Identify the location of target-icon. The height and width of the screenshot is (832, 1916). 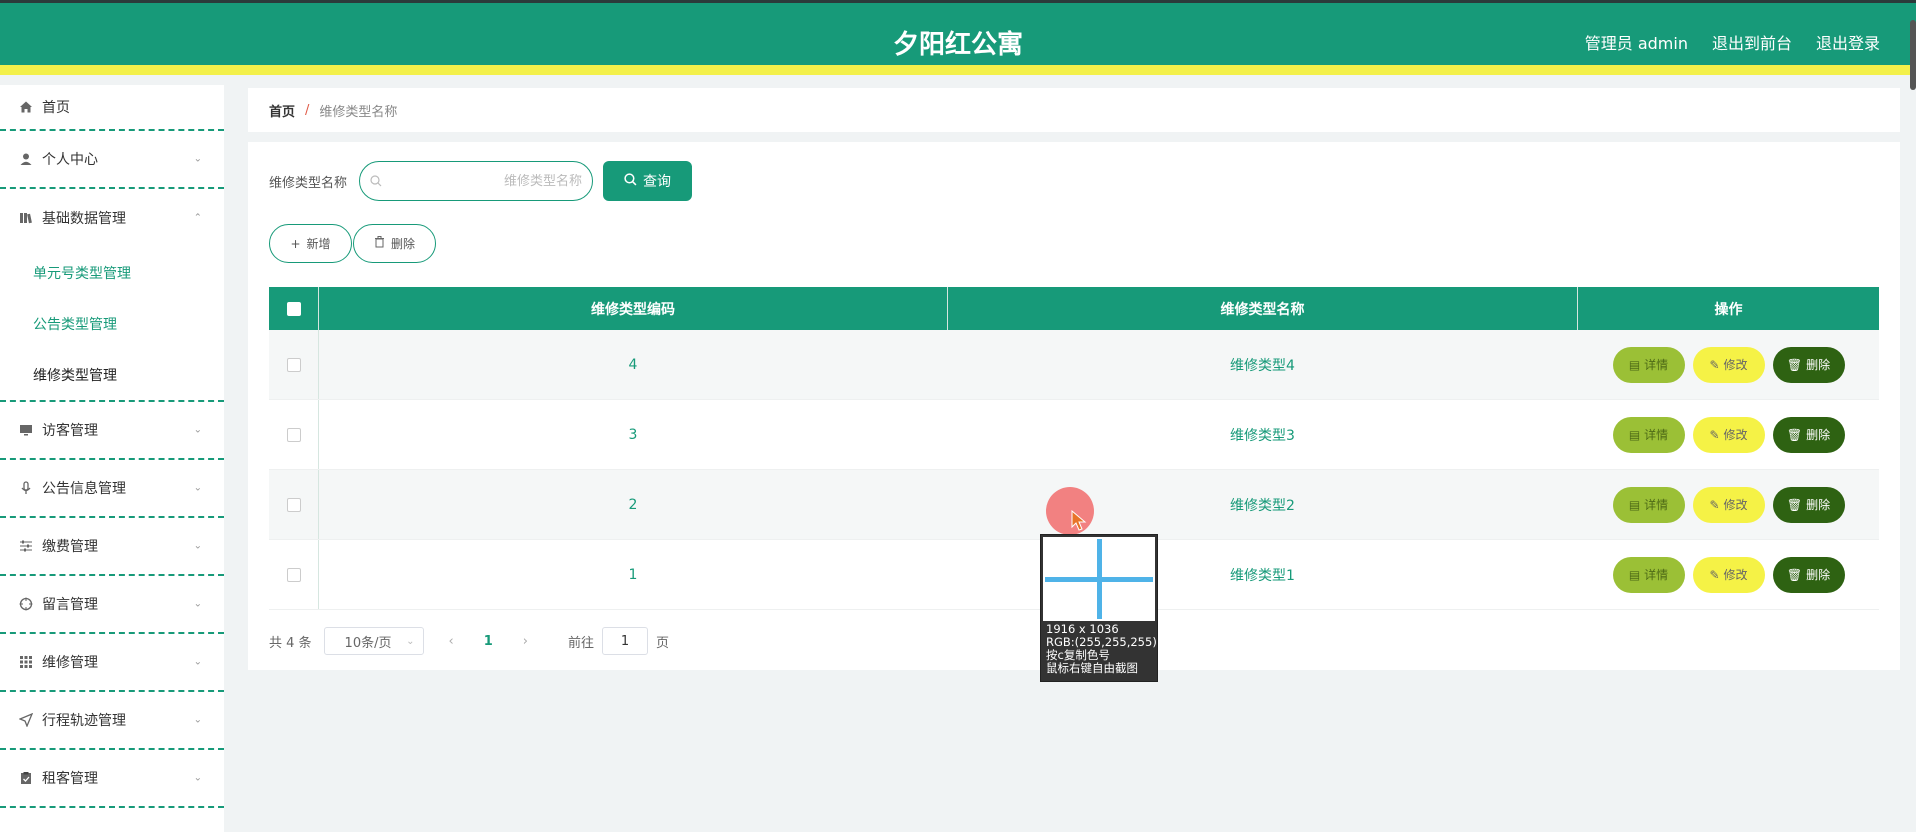
(26, 604).